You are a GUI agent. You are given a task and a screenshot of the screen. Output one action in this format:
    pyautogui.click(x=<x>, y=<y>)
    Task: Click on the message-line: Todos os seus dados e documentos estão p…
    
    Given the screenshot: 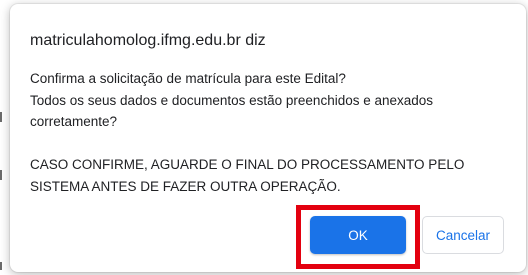 What is the action you would take?
    pyautogui.click(x=232, y=100)
    